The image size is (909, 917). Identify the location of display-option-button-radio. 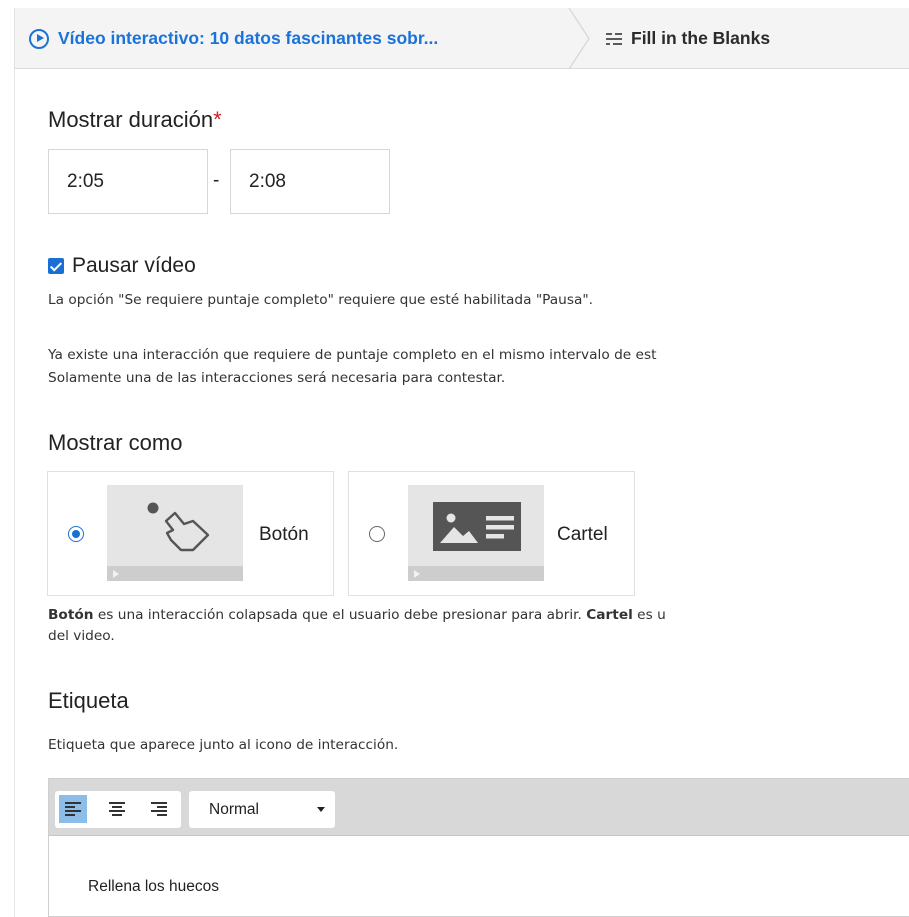
(76, 534).